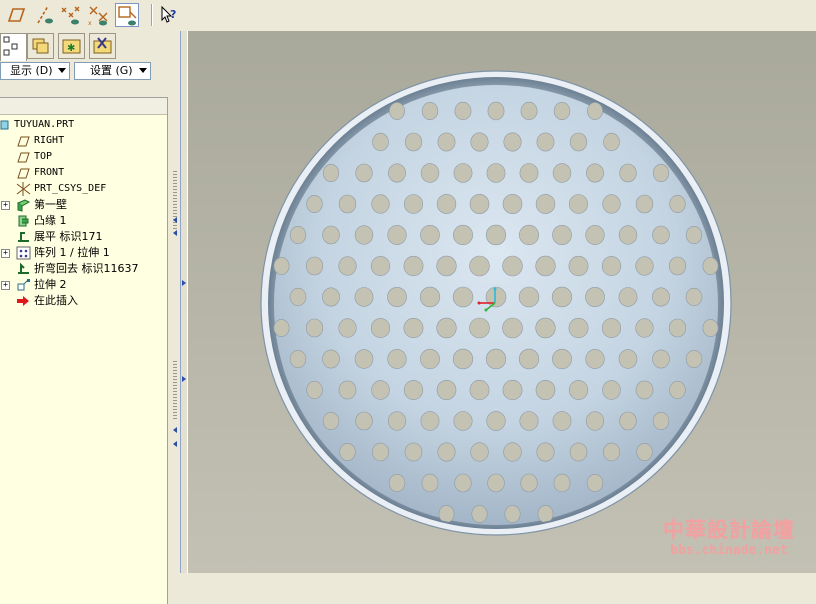  Describe the element at coordinates (71, 15) in the screenshot. I see `point-display-icon` at that location.